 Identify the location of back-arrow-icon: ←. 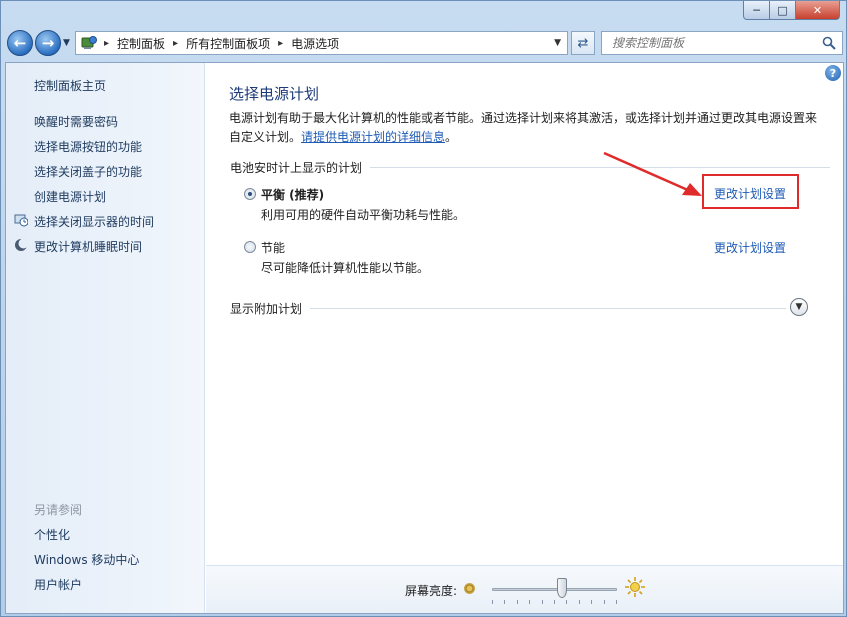
(20, 43).